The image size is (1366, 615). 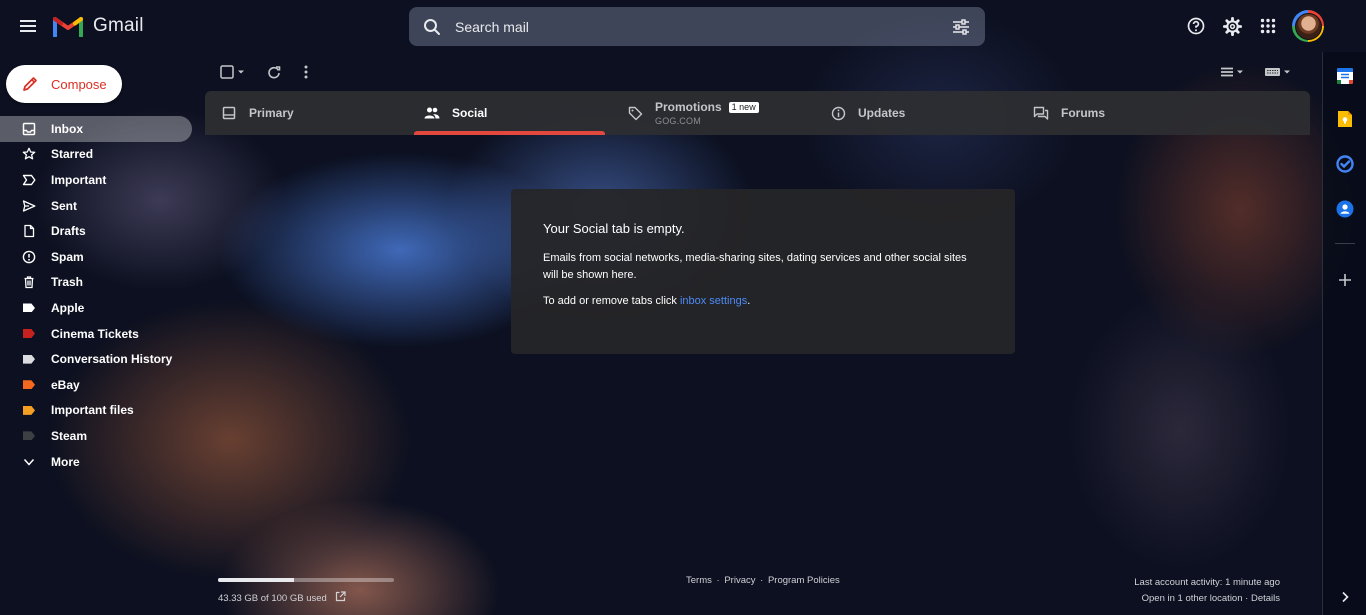 I want to click on avatar-photo, so click(x=1308, y=26).